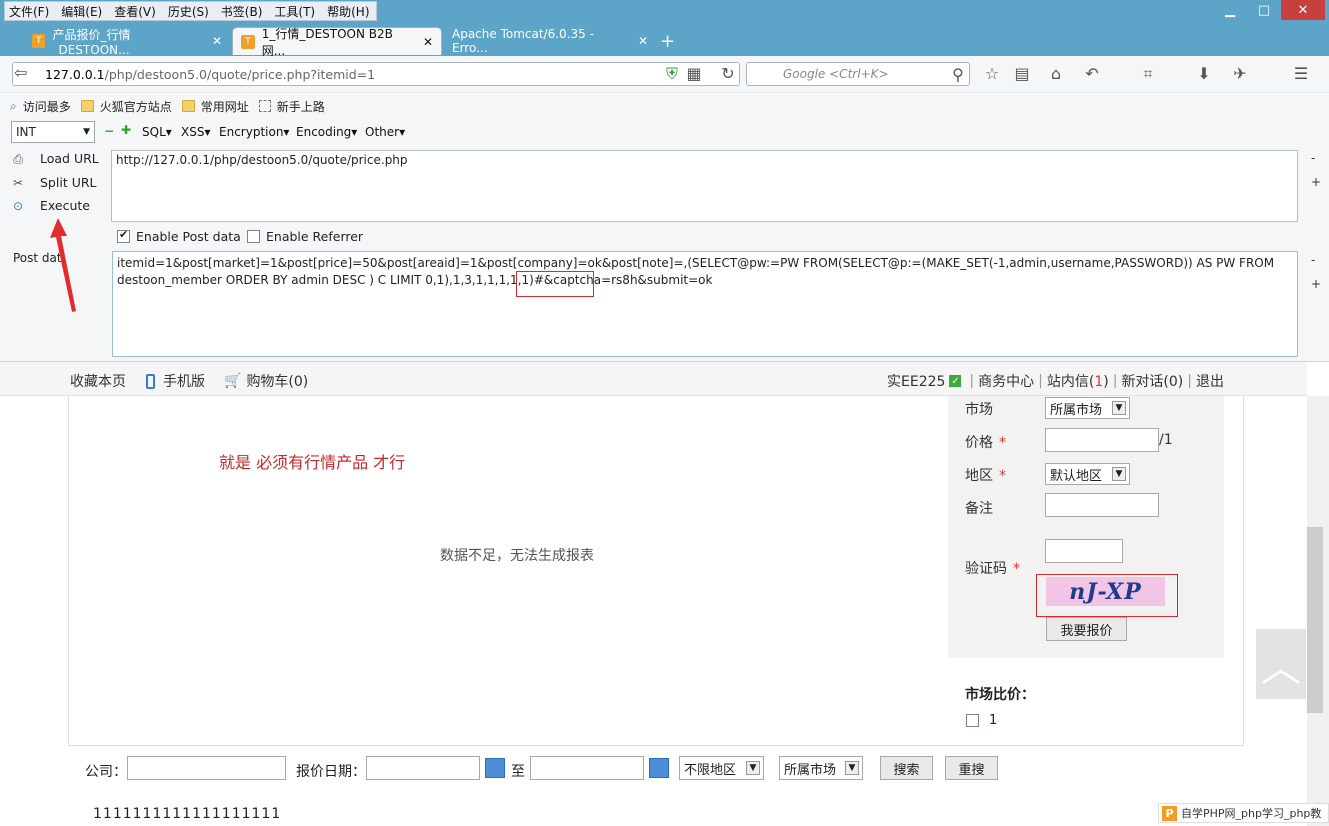 Image resolution: width=1329 pixels, height=826 pixels. I want to click on destoon-favicon-icon: T, so click(39, 41).